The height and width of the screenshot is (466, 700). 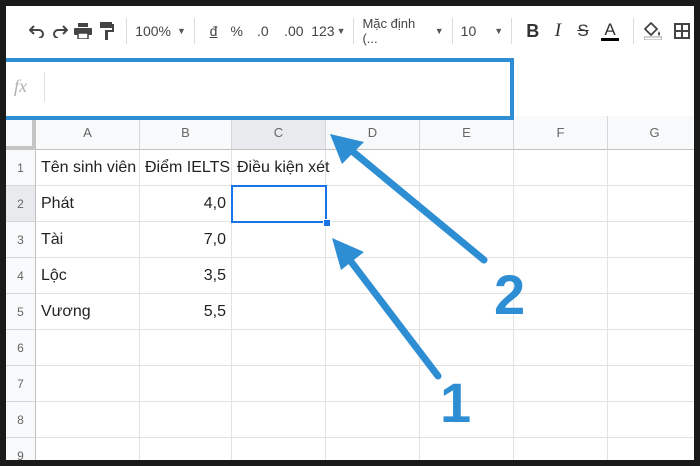 What do you see at coordinates (186, 240) in the screenshot?
I see `cell-b3: 7,0` at bounding box center [186, 240].